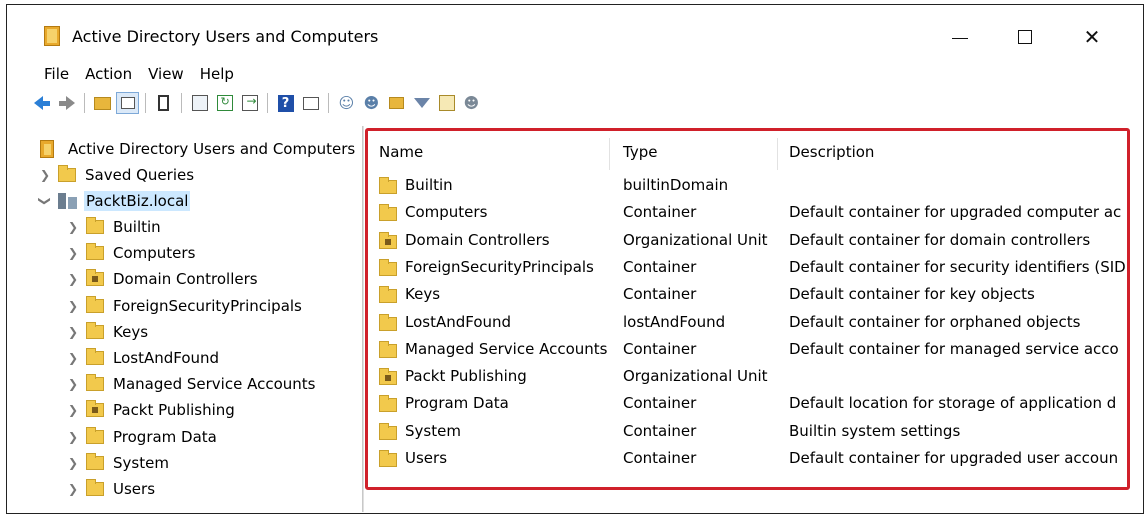  What do you see at coordinates (640, 152) in the screenshot?
I see `column-header-type: Type` at bounding box center [640, 152].